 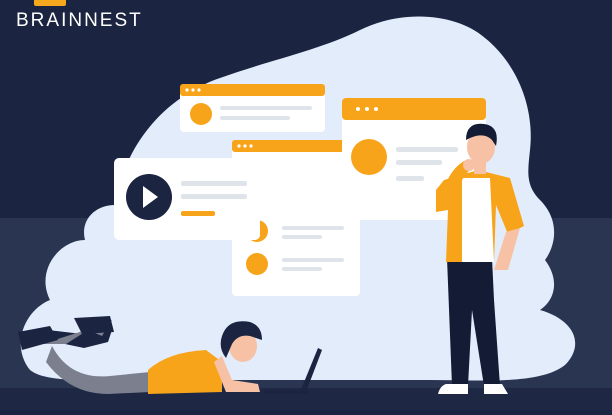 I want to click on card-avatar-circle, so click(x=201, y=114).